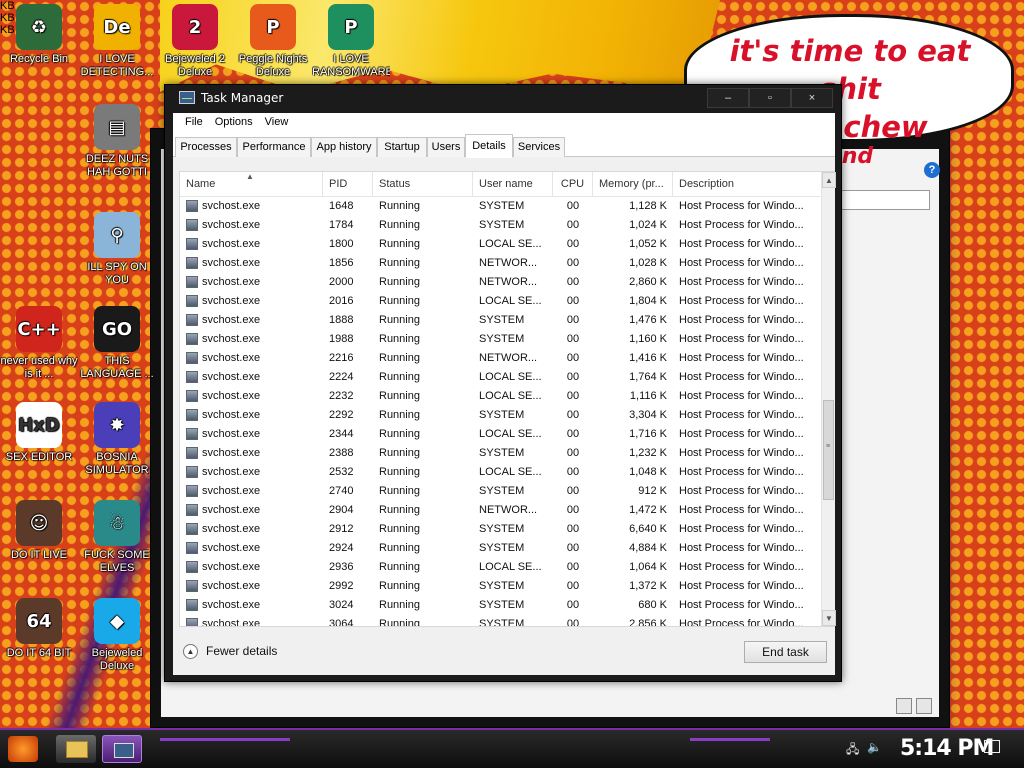 The width and height of the screenshot is (1024, 768). Describe the element at coordinates (489, 146) in the screenshot. I see `tab-details: Details` at that location.